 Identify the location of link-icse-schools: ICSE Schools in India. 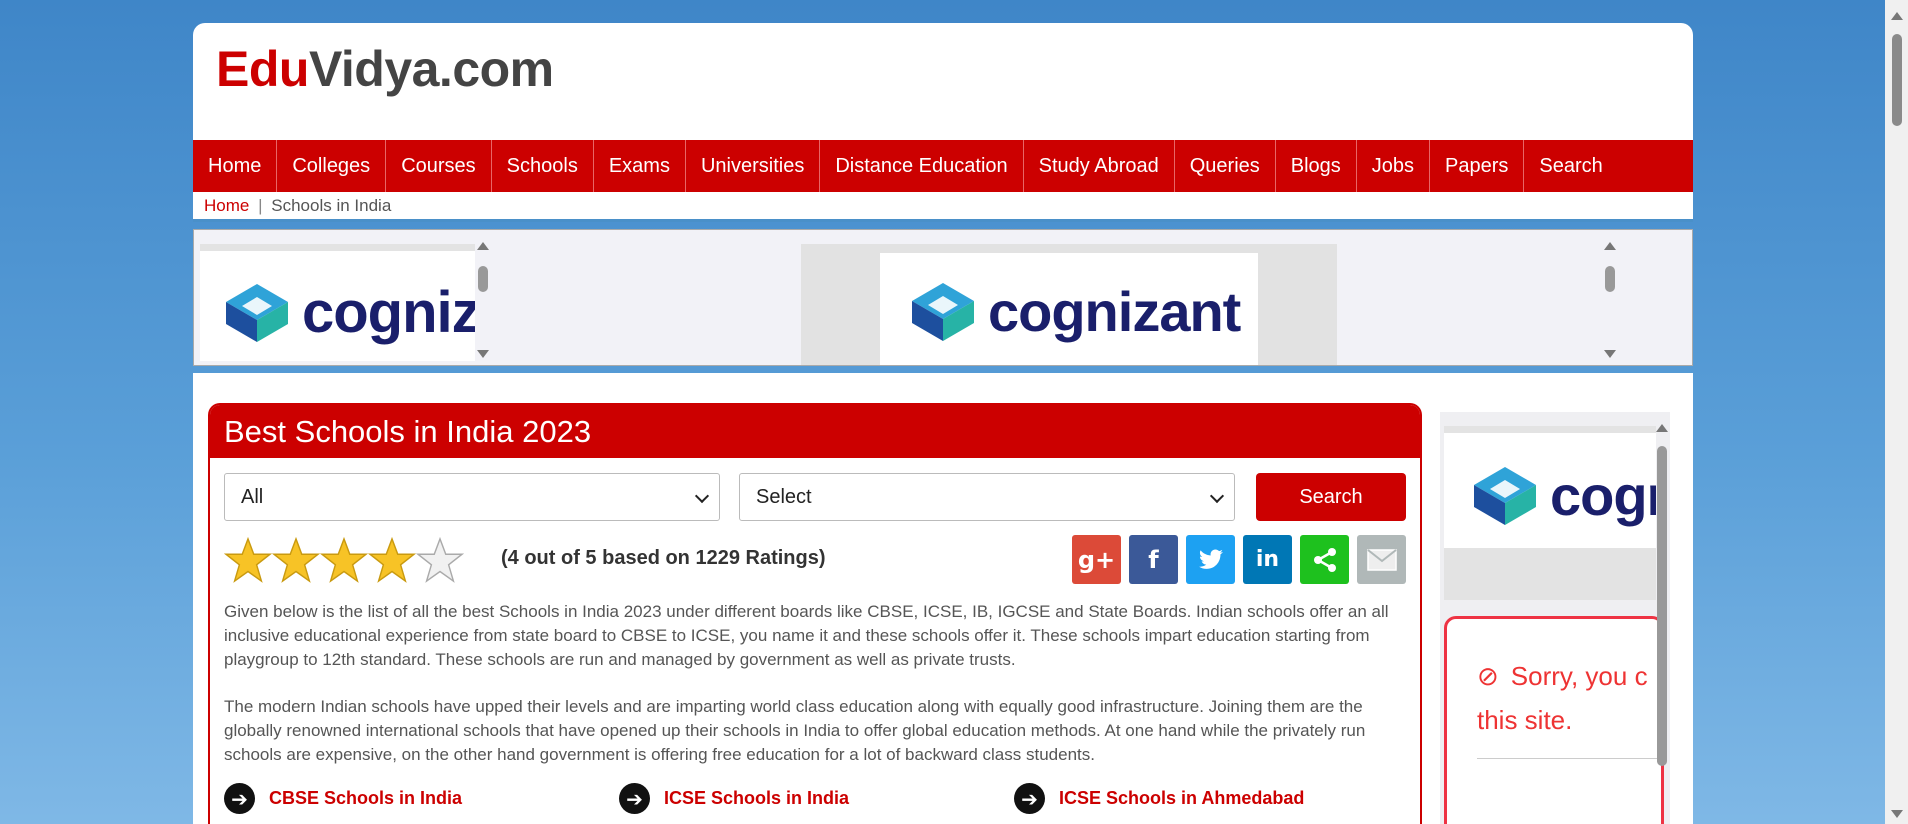
(756, 798).